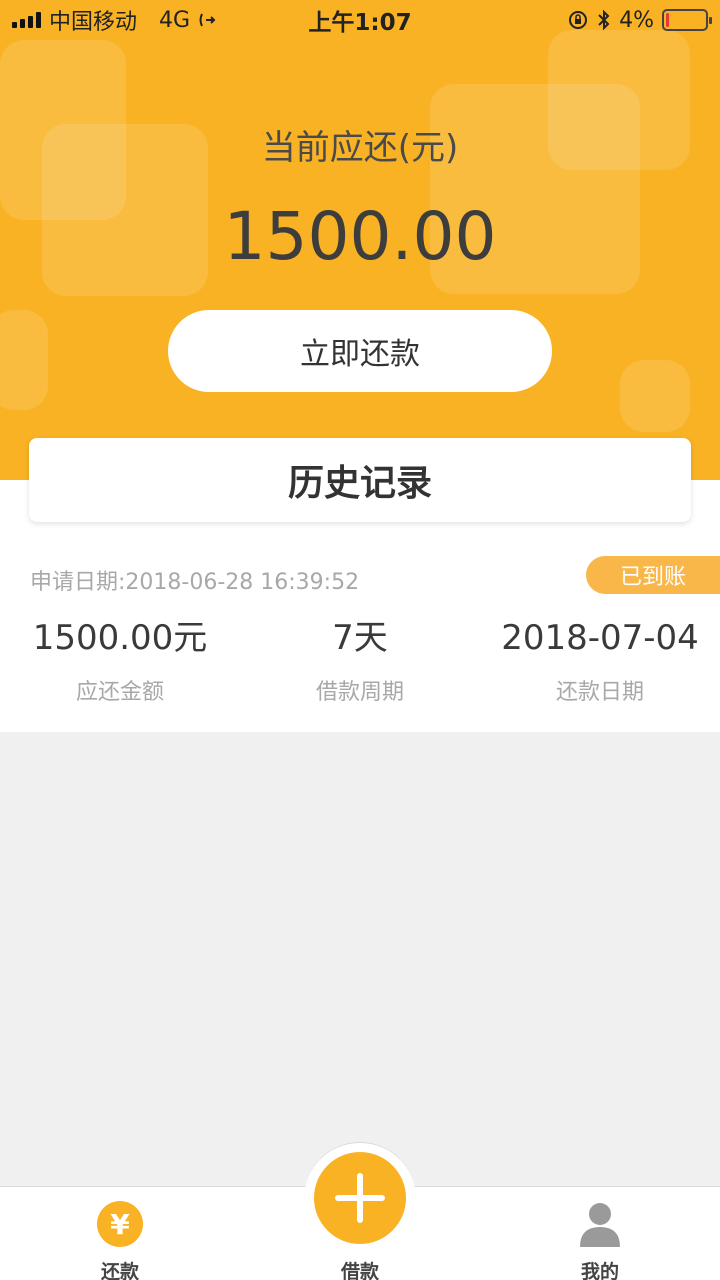 The width and height of the screenshot is (720, 1280). Describe the element at coordinates (600, 1225) in the screenshot. I see `user-icon` at that location.